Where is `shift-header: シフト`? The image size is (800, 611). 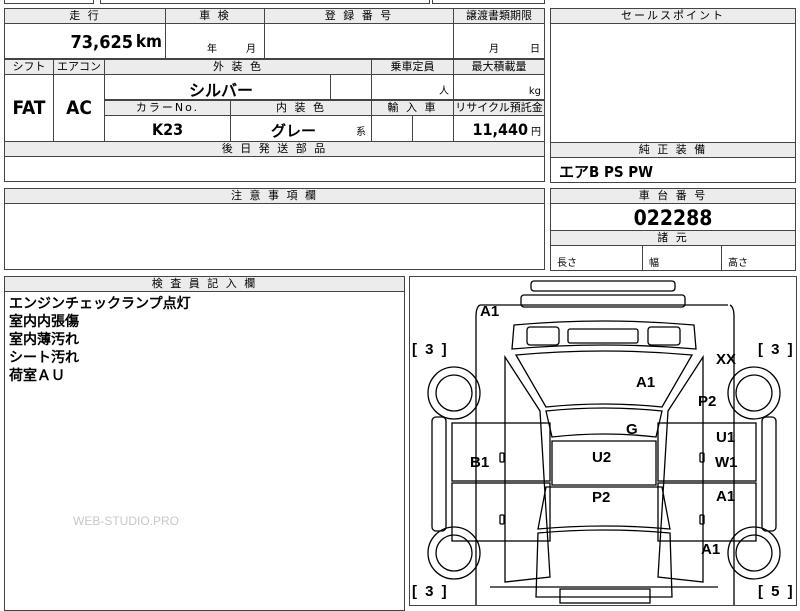 shift-header: シフト is located at coordinates (29, 67).